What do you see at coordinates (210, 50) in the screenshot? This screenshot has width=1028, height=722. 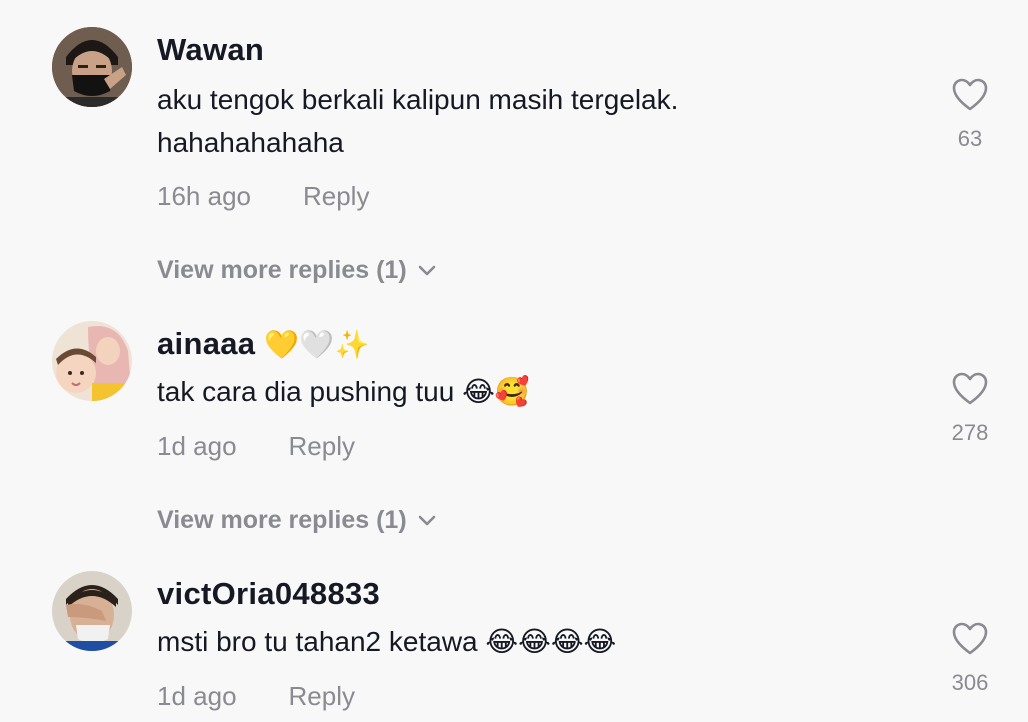 I see `username: Wawan` at bounding box center [210, 50].